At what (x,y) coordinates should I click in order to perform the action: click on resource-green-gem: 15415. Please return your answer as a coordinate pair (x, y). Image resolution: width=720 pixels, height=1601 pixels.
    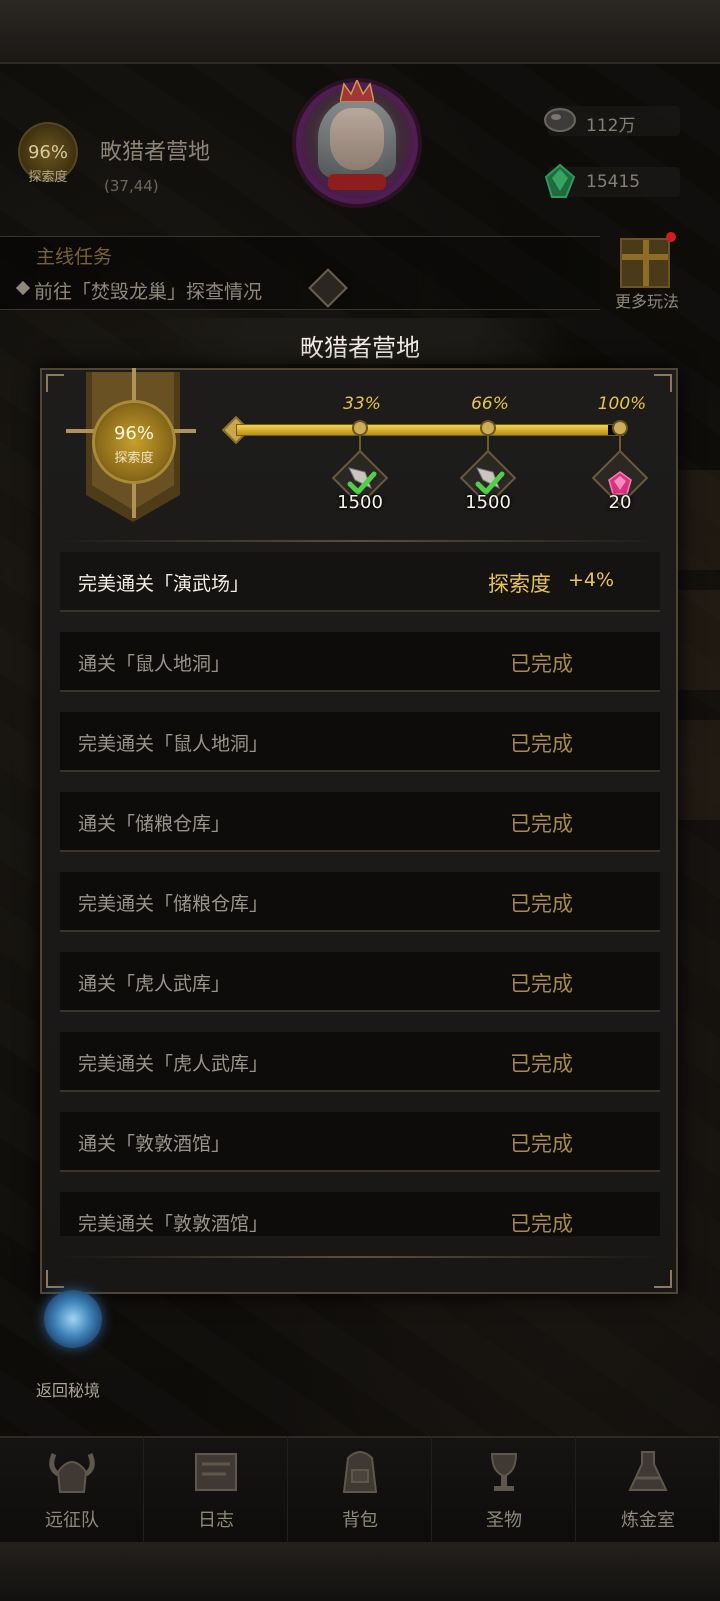
    Looking at the image, I should click on (612, 180).